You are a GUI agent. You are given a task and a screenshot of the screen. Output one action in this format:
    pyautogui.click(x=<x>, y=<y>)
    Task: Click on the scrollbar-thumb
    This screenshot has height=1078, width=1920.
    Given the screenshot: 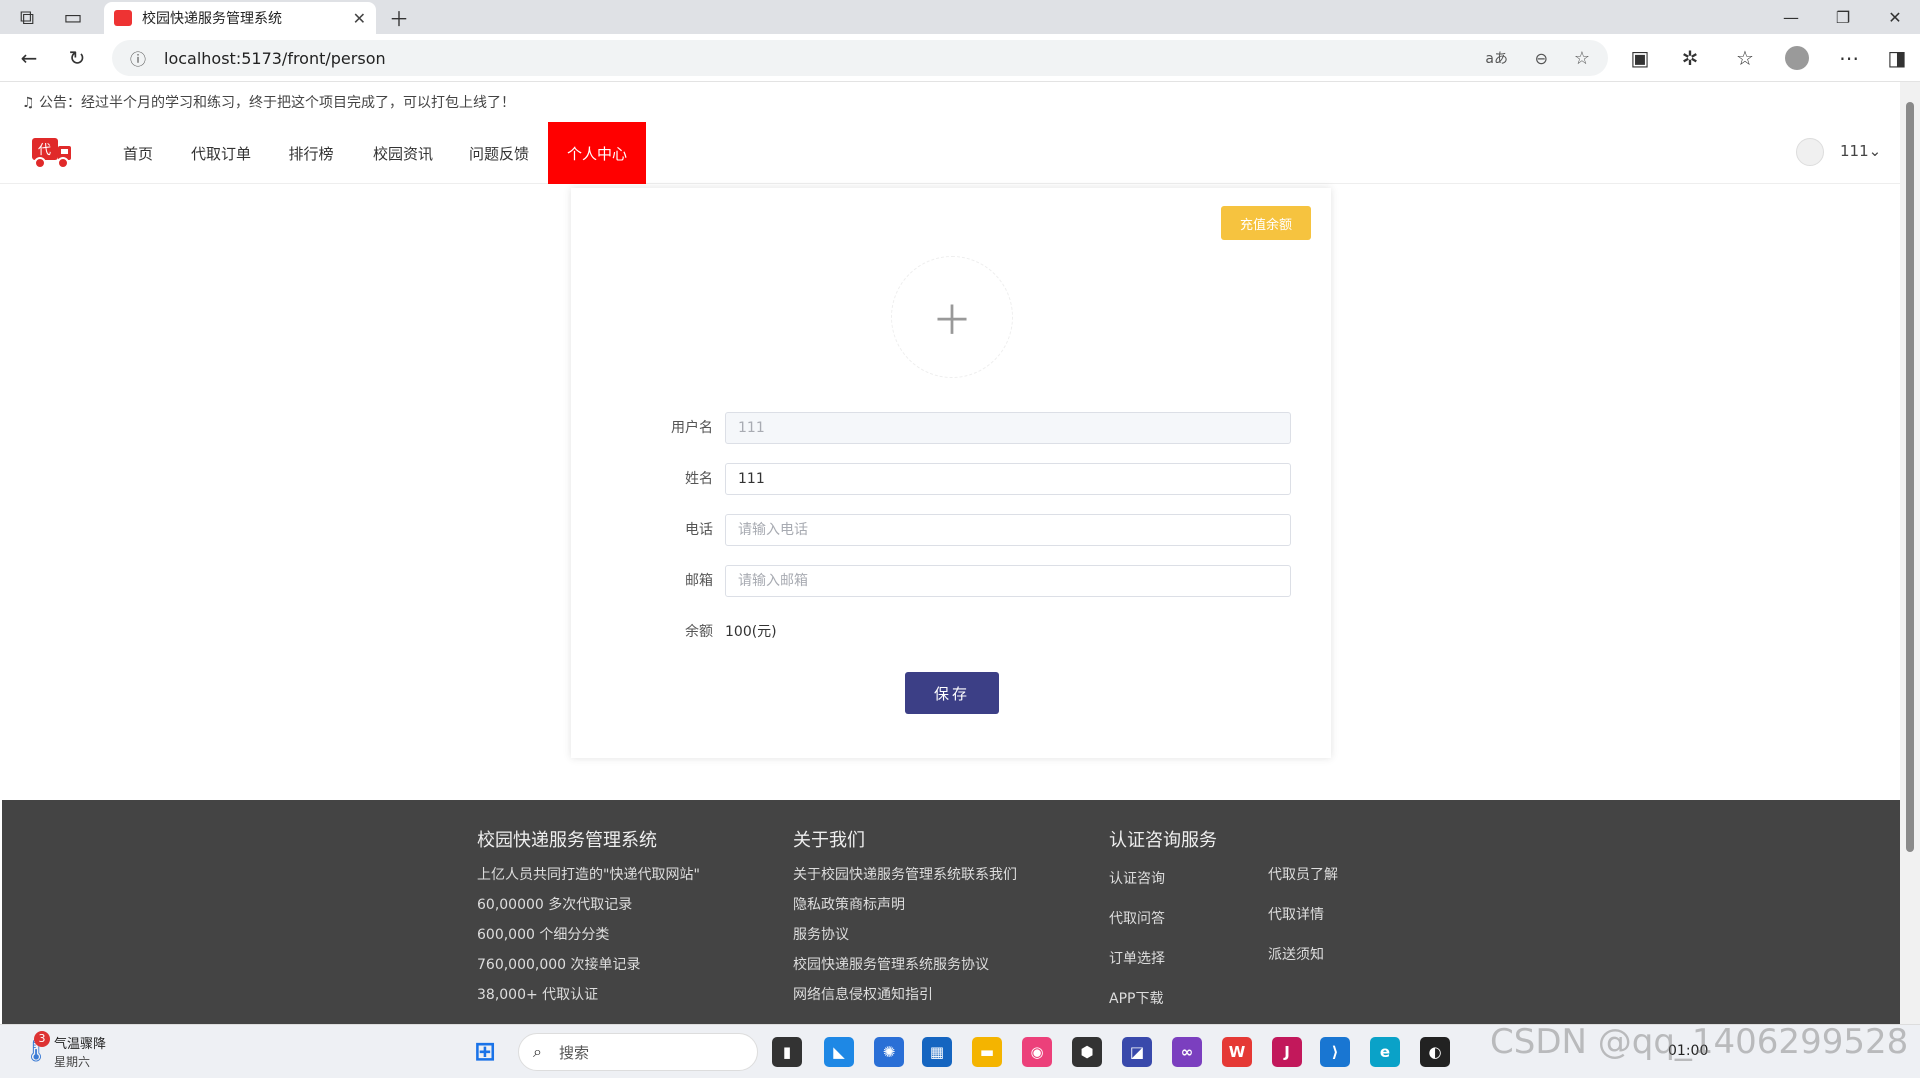 What is the action you would take?
    pyautogui.click(x=1910, y=477)
    